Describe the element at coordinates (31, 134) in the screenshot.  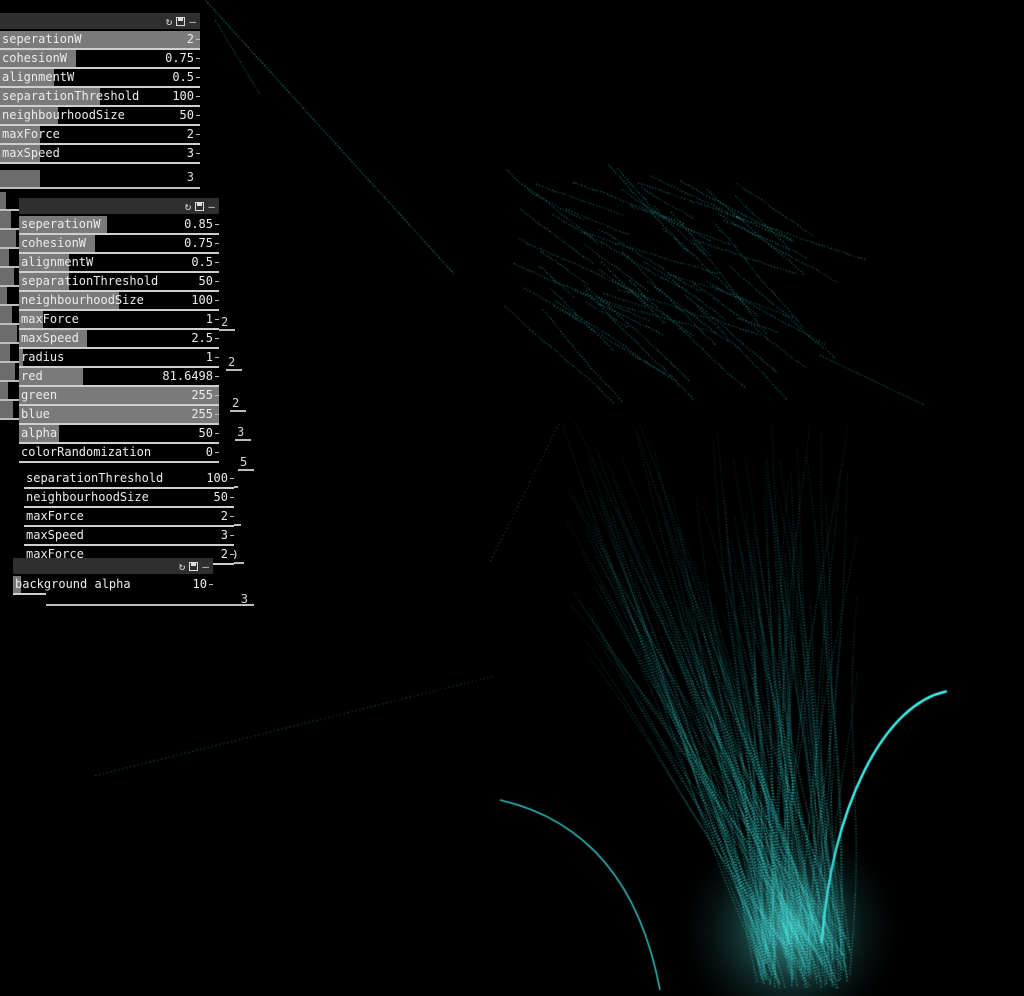
I see `slider-label: maxForce` at that location.